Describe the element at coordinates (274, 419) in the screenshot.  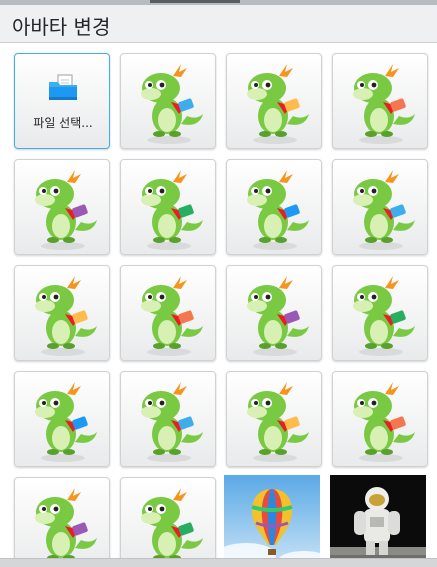
I see `avatar-option-konqi-hardware` at that location.